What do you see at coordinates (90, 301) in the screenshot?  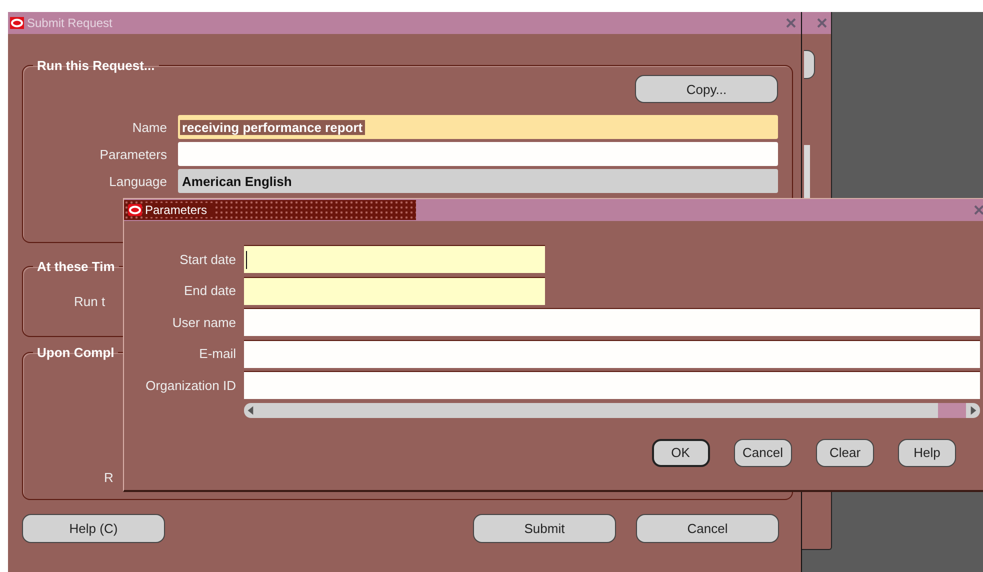 I see `field-label: Run t` at bounding box center [90, 301].